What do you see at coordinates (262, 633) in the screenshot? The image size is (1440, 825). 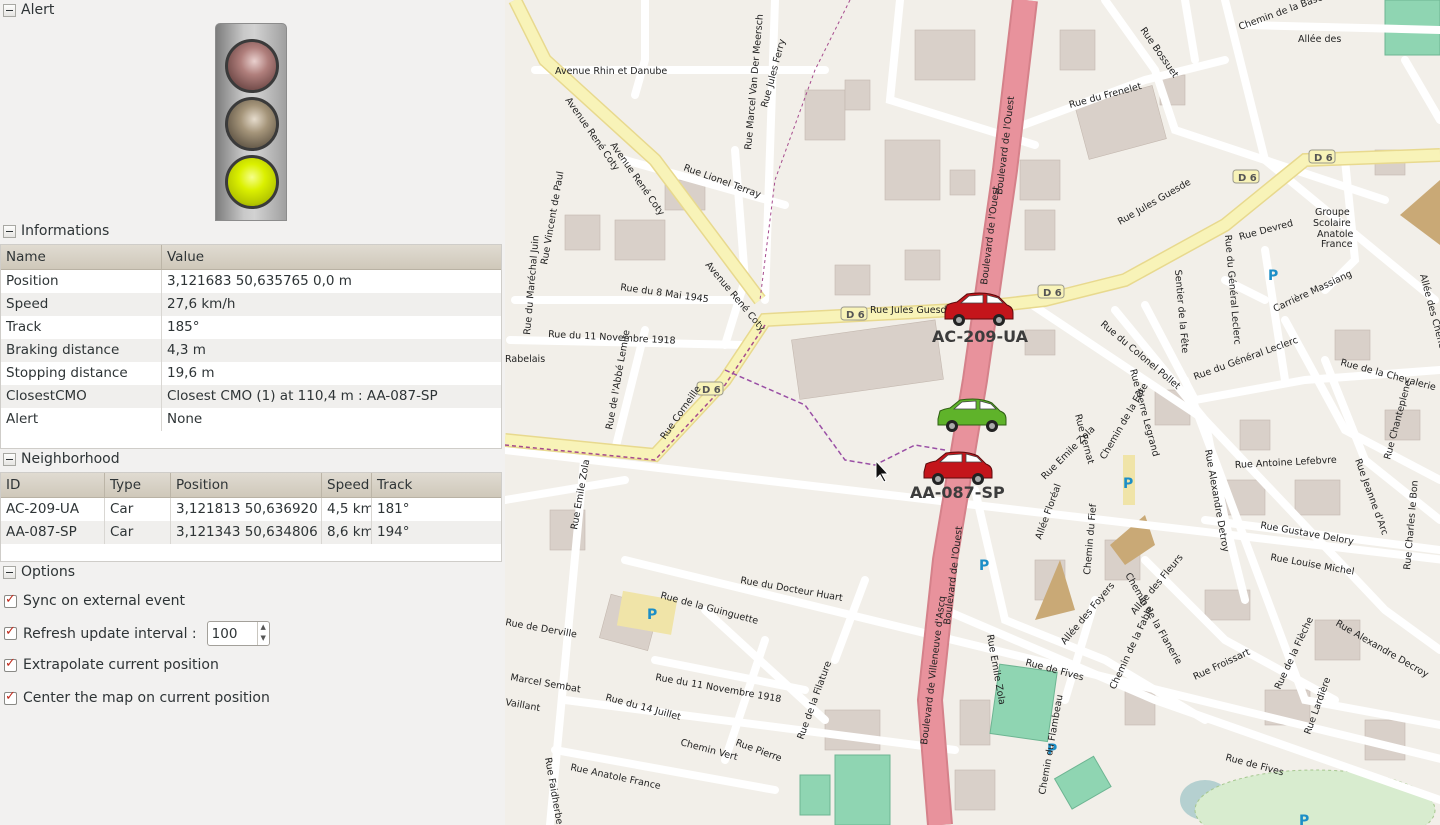 I see `spin-arrows-icon: ▲ ▼` at bounding box center [262, 633].